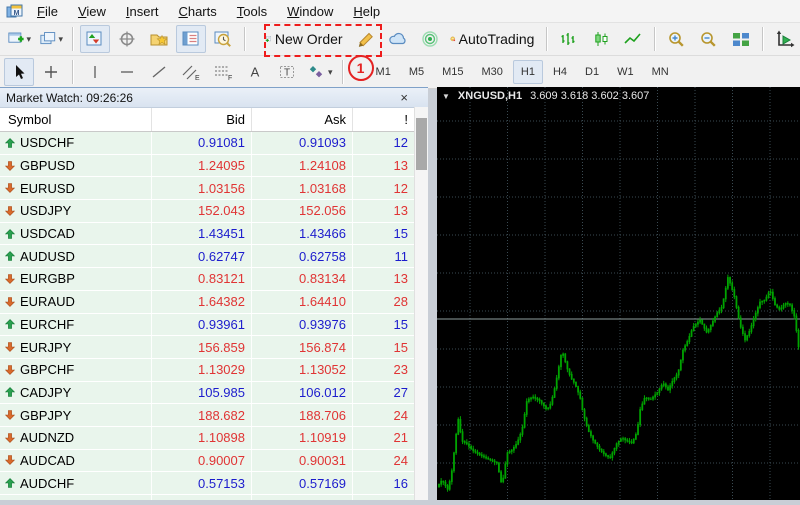 This screenshot has width=800, height=505. Describe the element at coordinates (677, 39) in the screenshot. I see `zoom-in-button` at that location.